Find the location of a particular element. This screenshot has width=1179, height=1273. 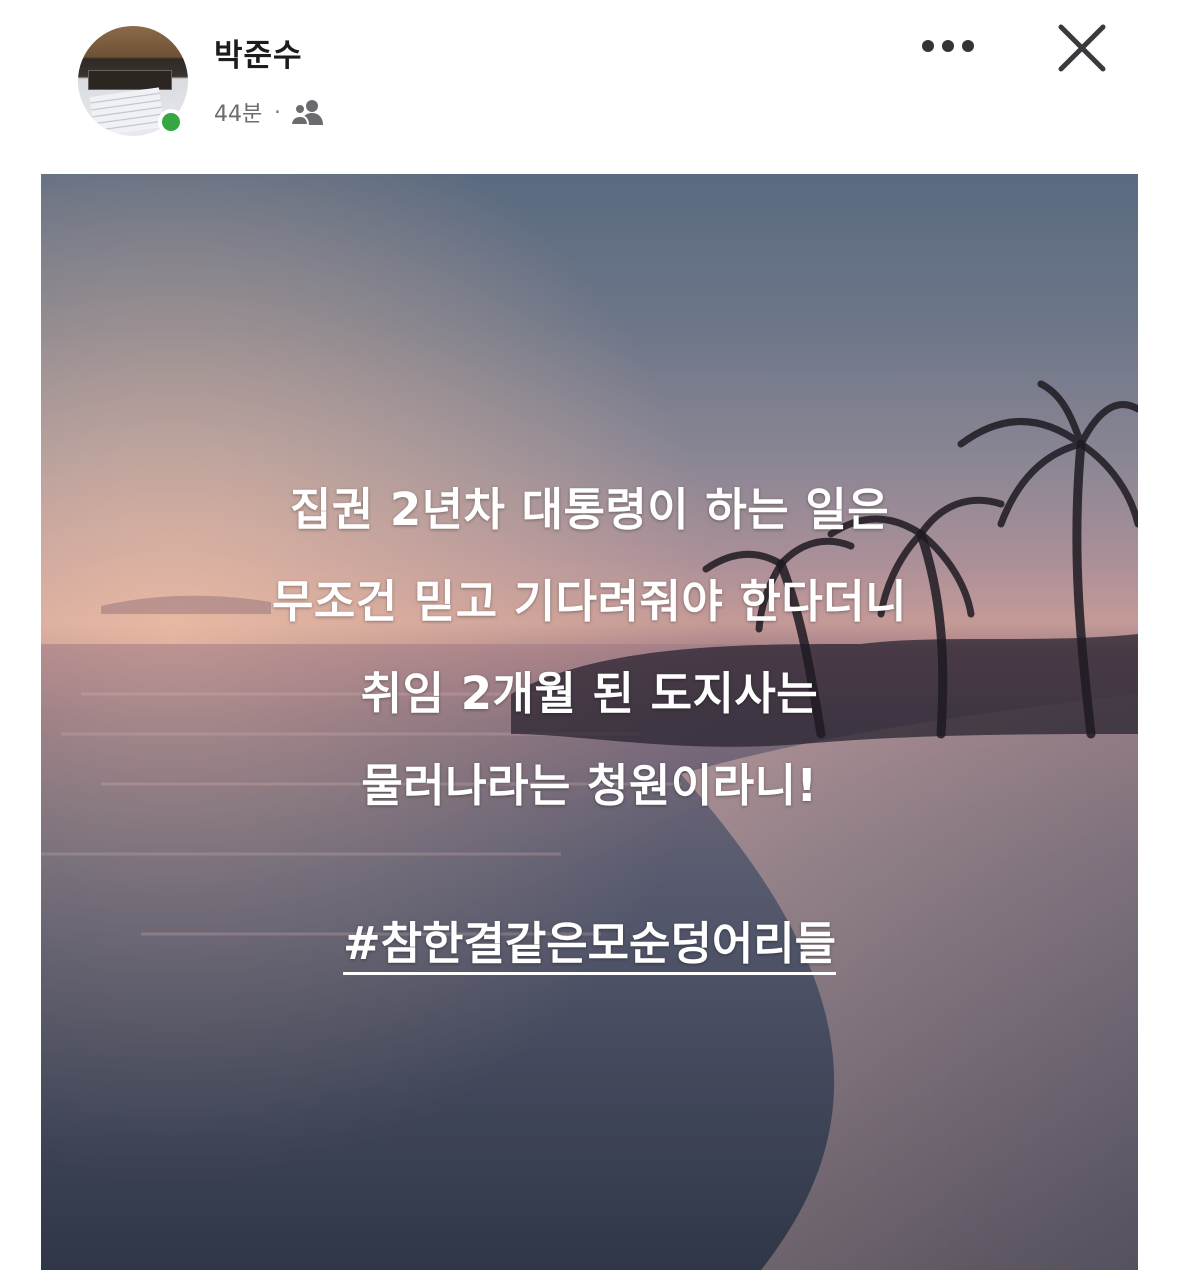

close-button is located at coordinates (1082, 48).